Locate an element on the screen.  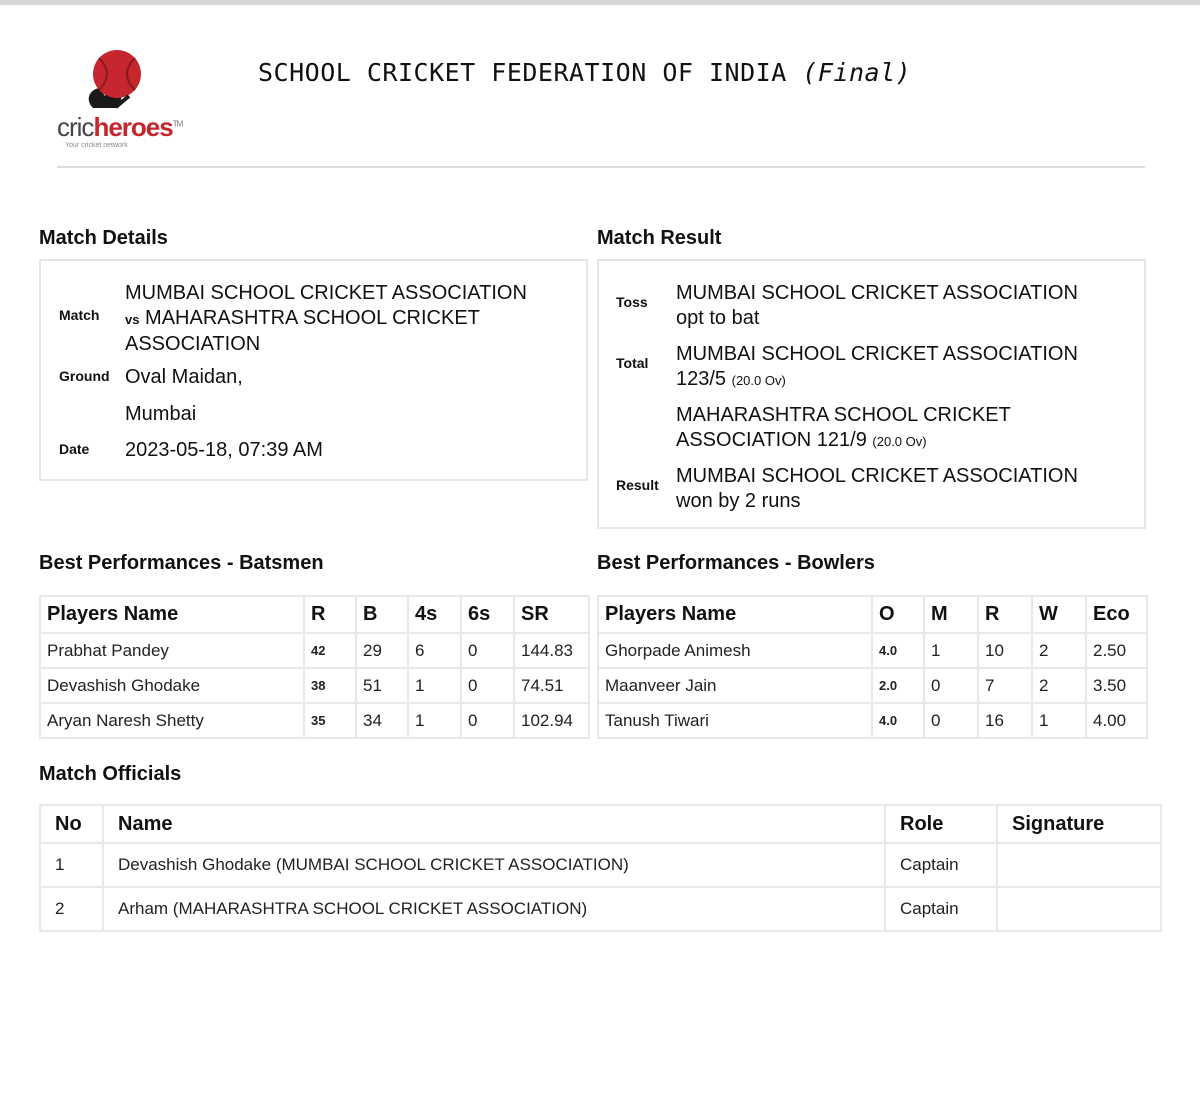
col-maidens: M is located at coordinates (951, 614).